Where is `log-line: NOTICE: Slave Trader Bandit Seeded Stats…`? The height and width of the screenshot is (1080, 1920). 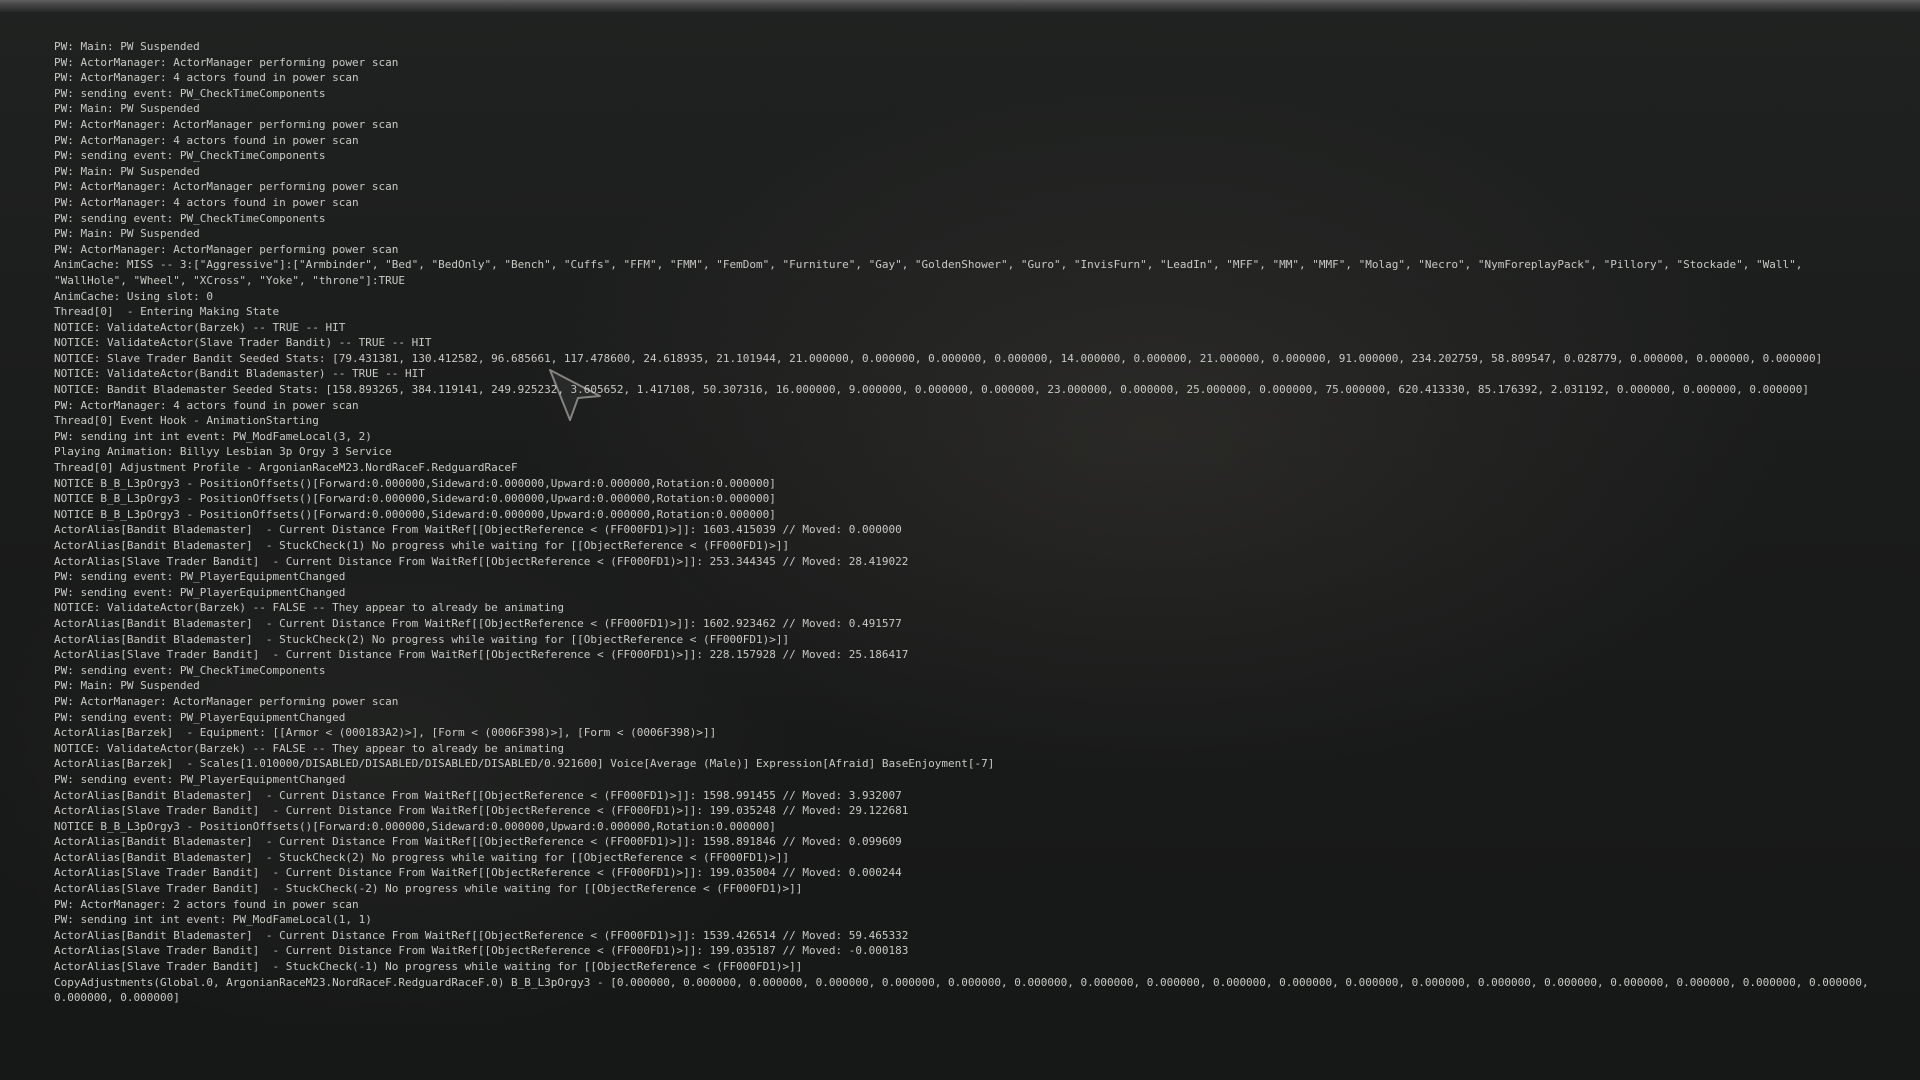 log-line: NOTICE: Slave Trader Bandit Seeded Stats… is located at coordinates (938, 358).